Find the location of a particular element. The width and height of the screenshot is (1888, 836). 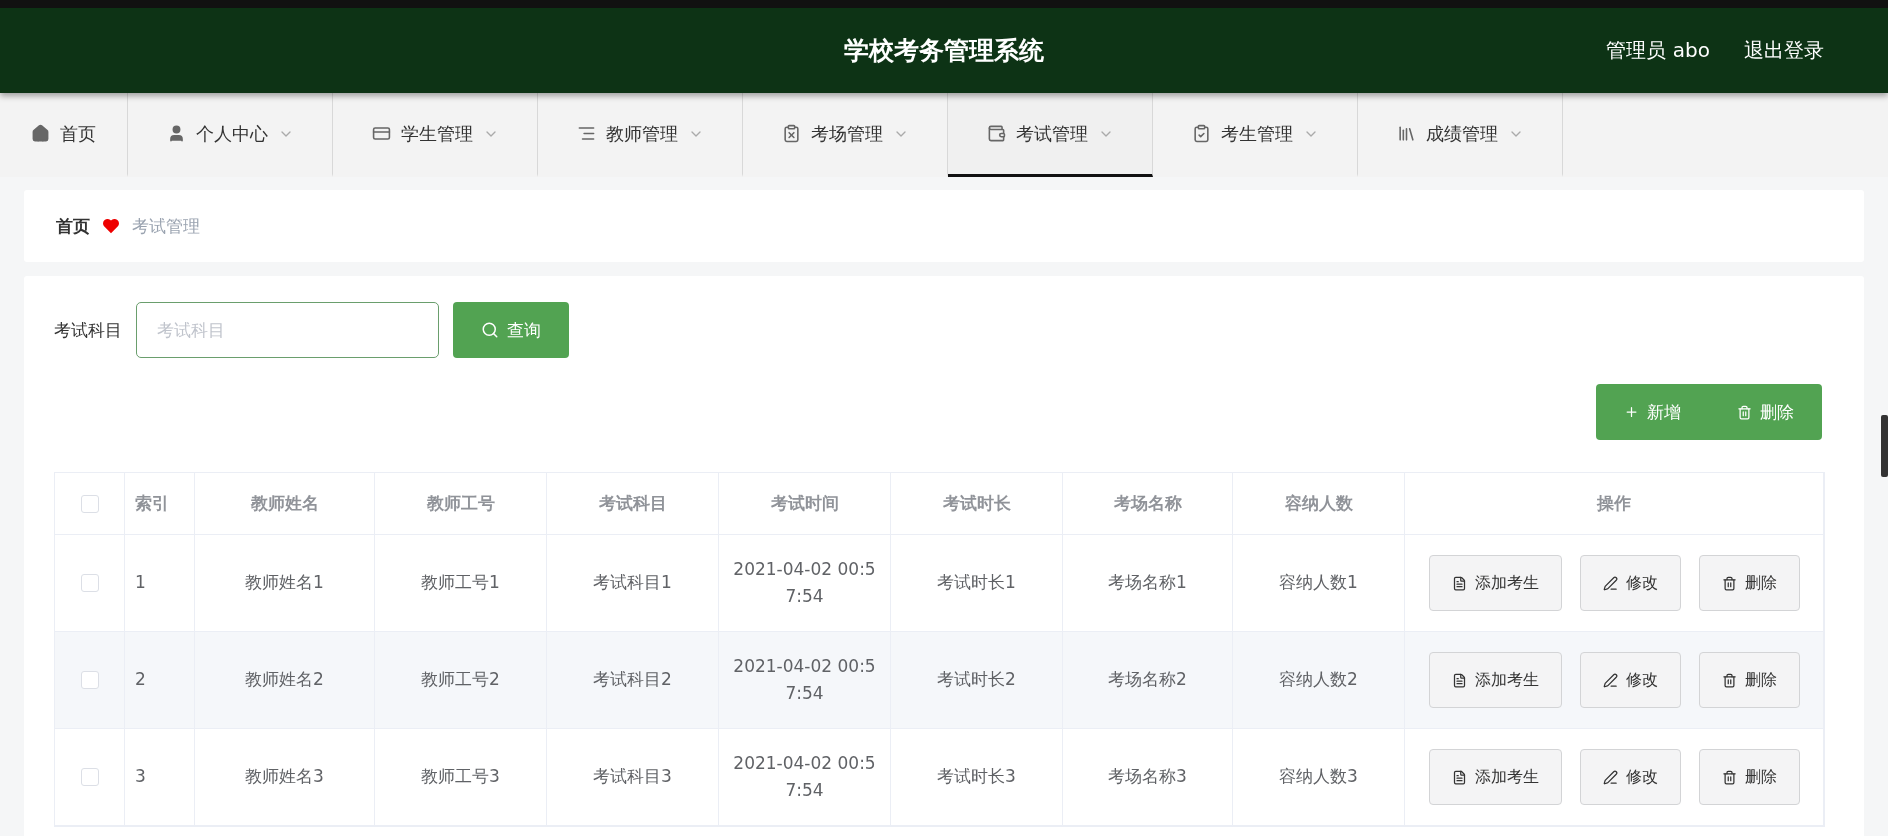

search-icon is located at coordinates (490, 330).